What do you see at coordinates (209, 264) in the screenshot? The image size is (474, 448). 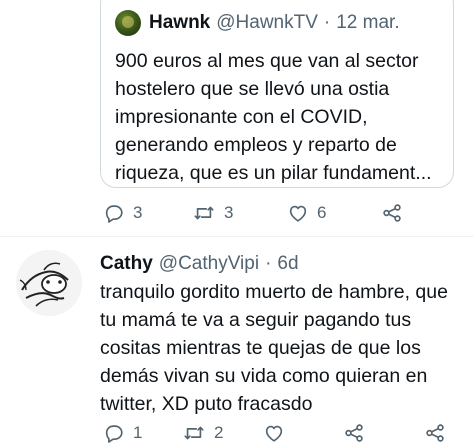 I see `reply-user-handle: @CathyVipi` at bounding box center [209, 264].